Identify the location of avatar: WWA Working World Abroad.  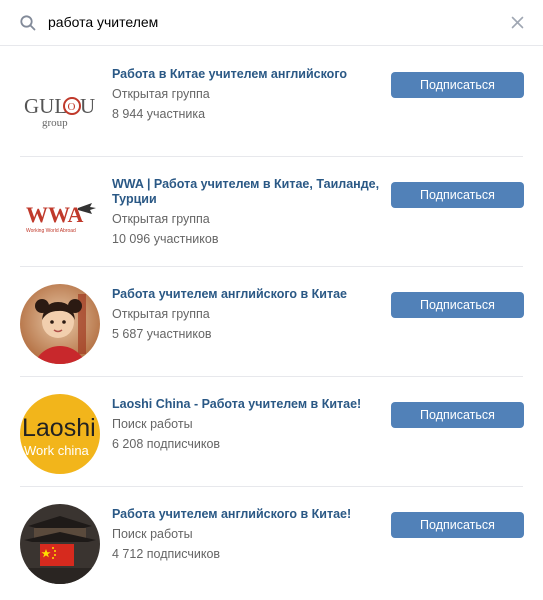
(60, 214).